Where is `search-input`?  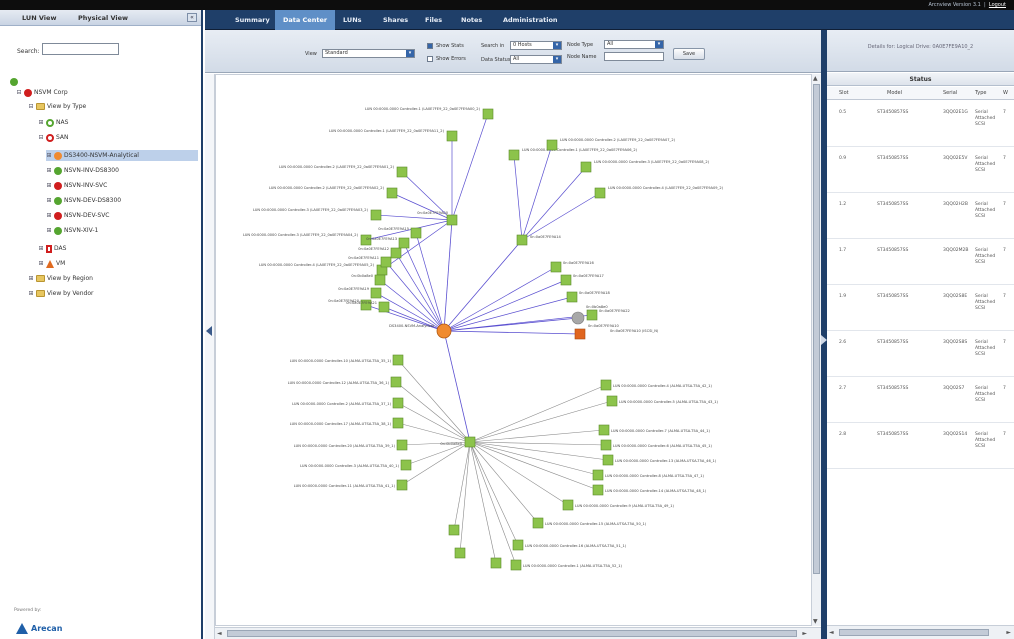
search-input is located at coordinates (80, 49).